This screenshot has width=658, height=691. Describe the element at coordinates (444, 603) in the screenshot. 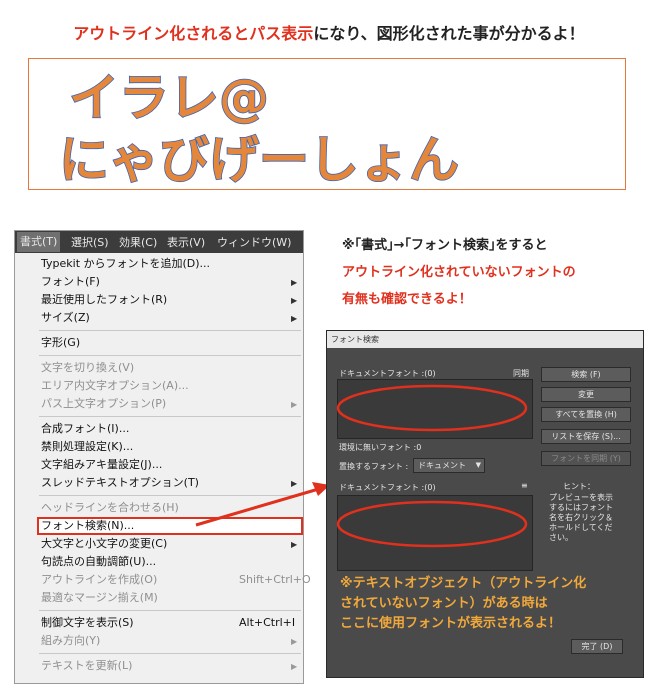

I see `dialog-note-line-2: されていないフォント）がある時は` at that location.